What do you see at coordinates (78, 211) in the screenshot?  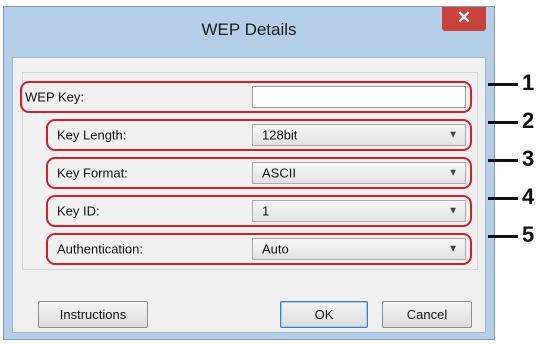 I see `key-id-label: Key ID:` at bounding box center [78, 211].